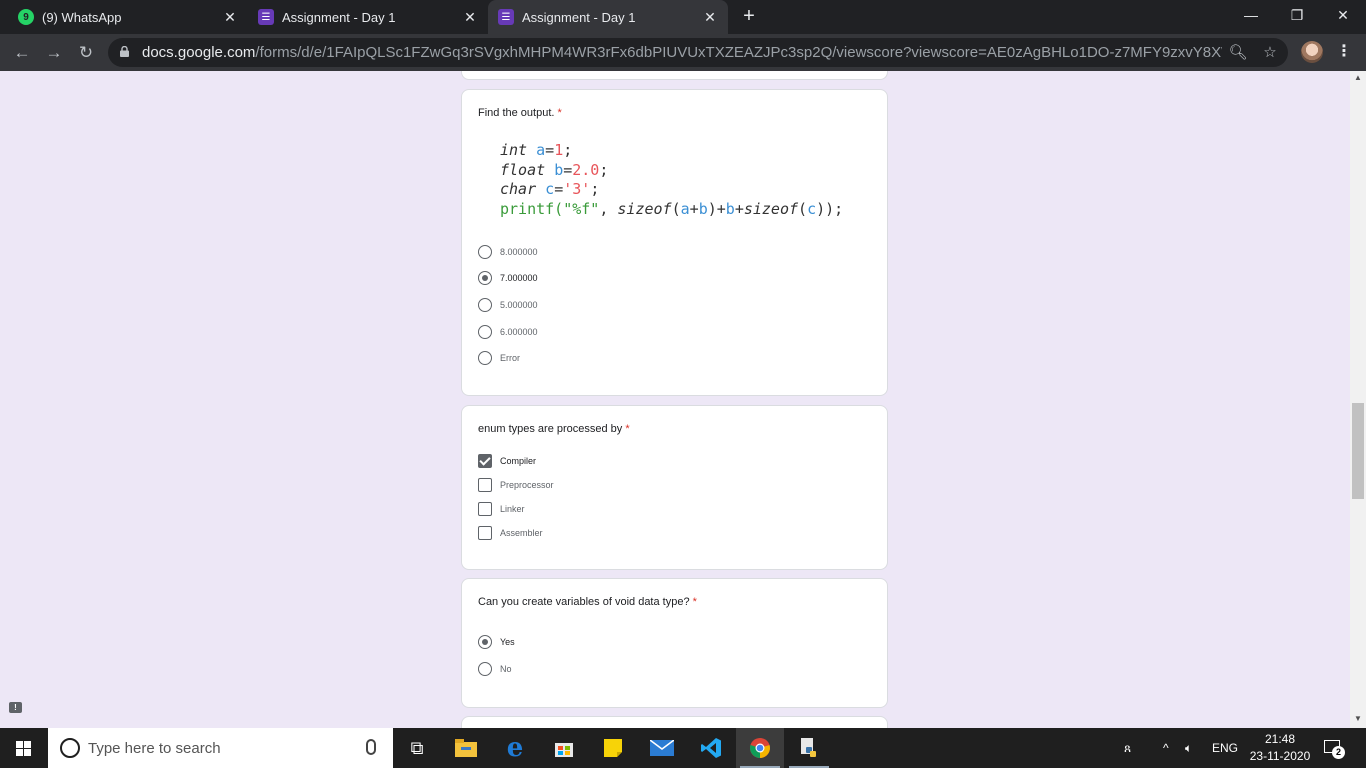  What do you see at coordinates (1358, 79) in the screenshot?
I see `scroll-up-arrow-icon: ▲` at bounding box center [1358, 79].